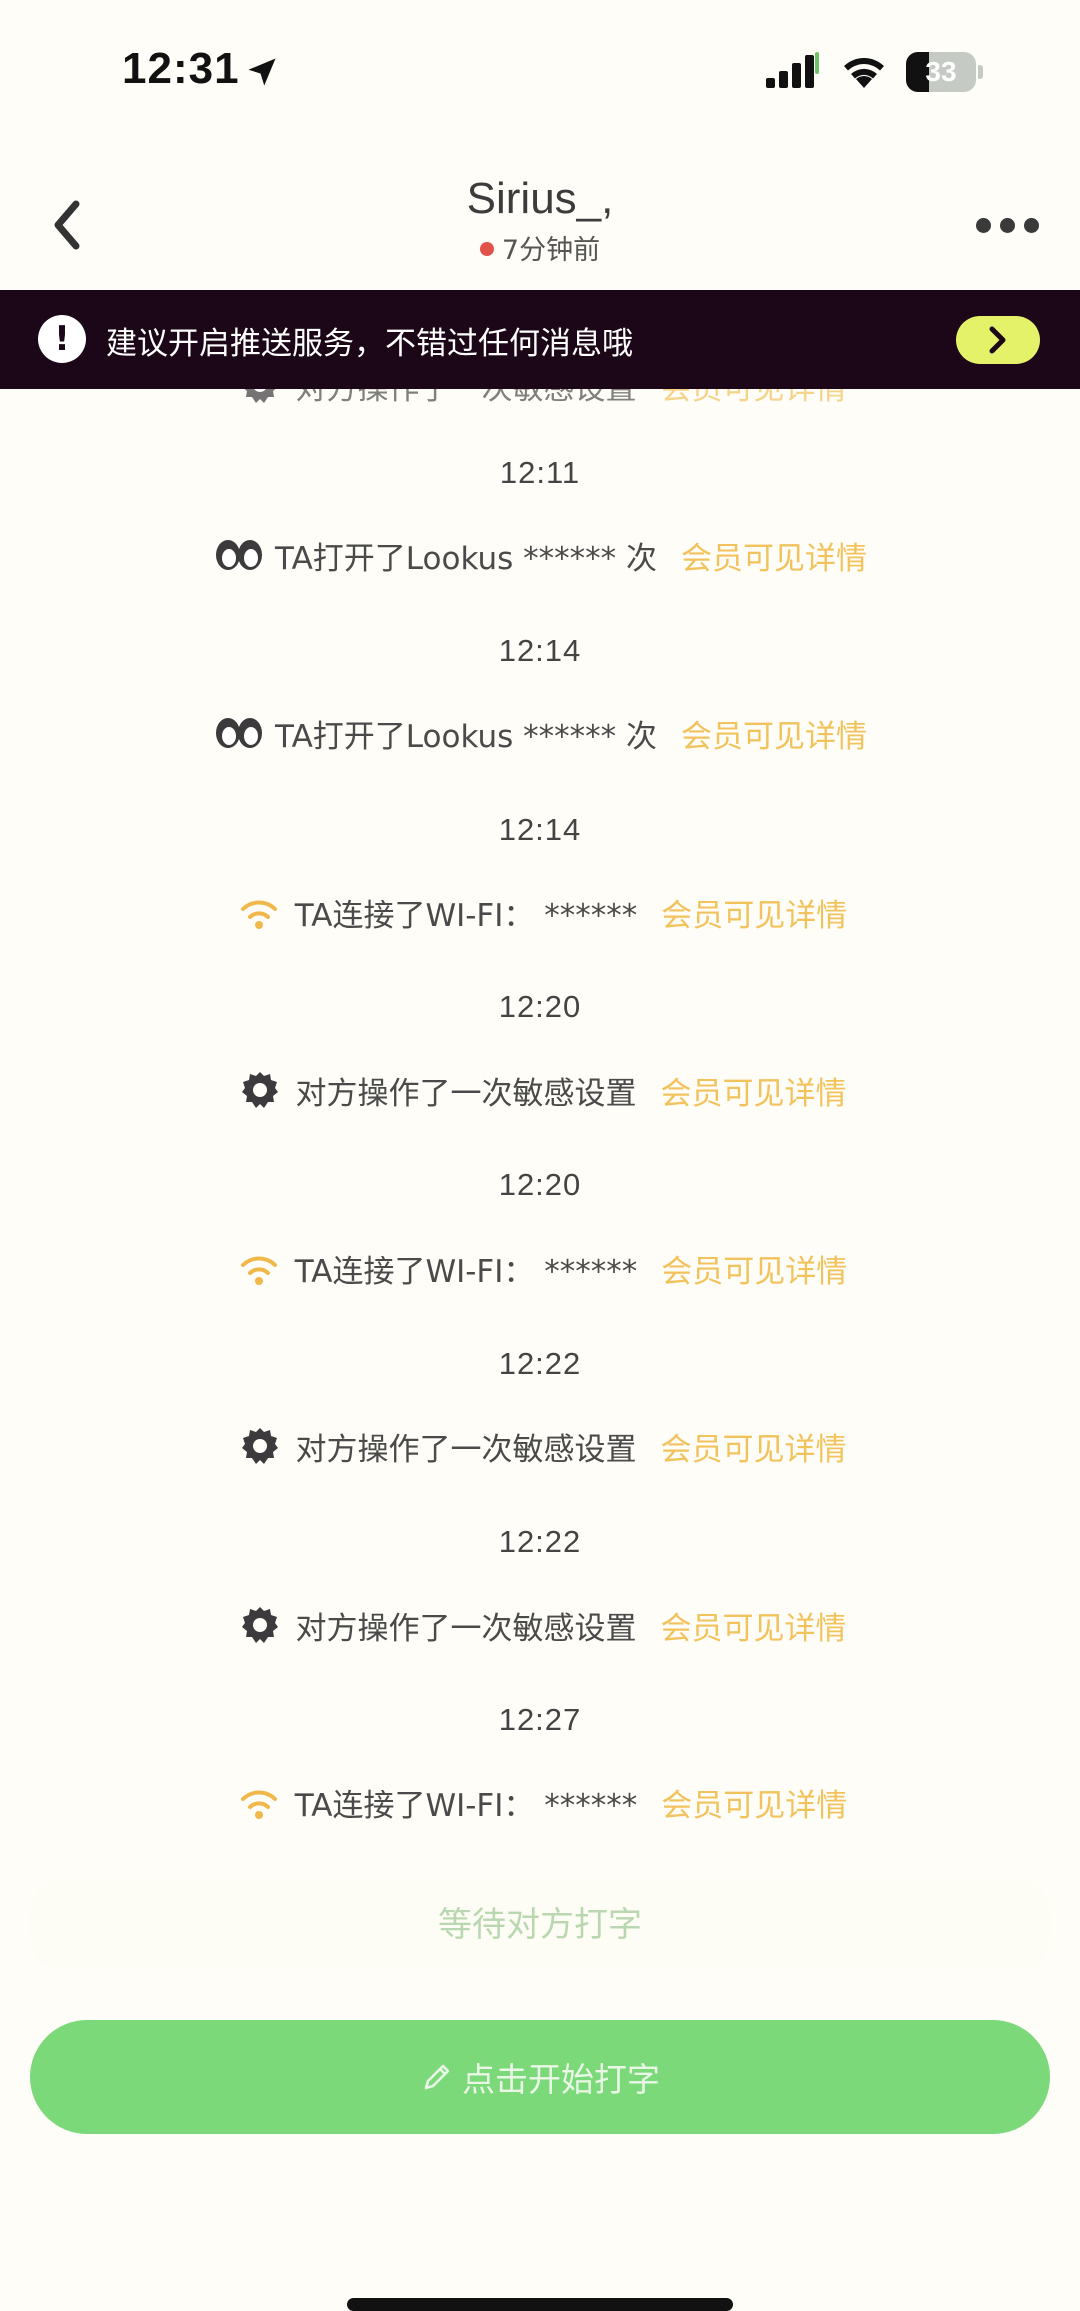  Describe the element at coordinates (181, 68) in the screenshot. I see `status-time: 12:31` at that location.